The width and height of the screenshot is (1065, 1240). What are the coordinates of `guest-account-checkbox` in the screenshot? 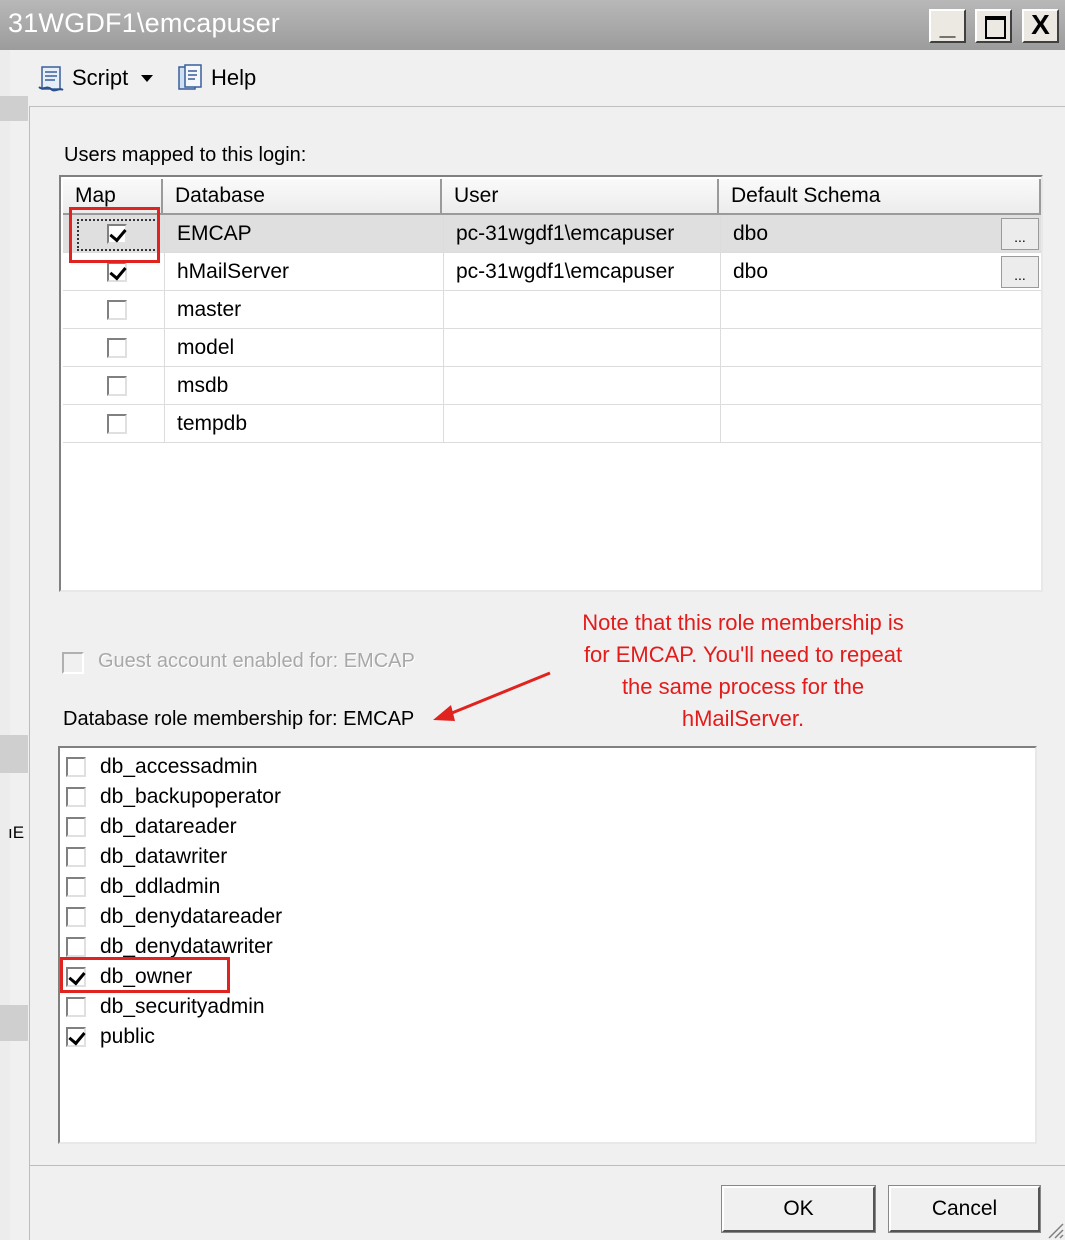 It's located at (73, 663).